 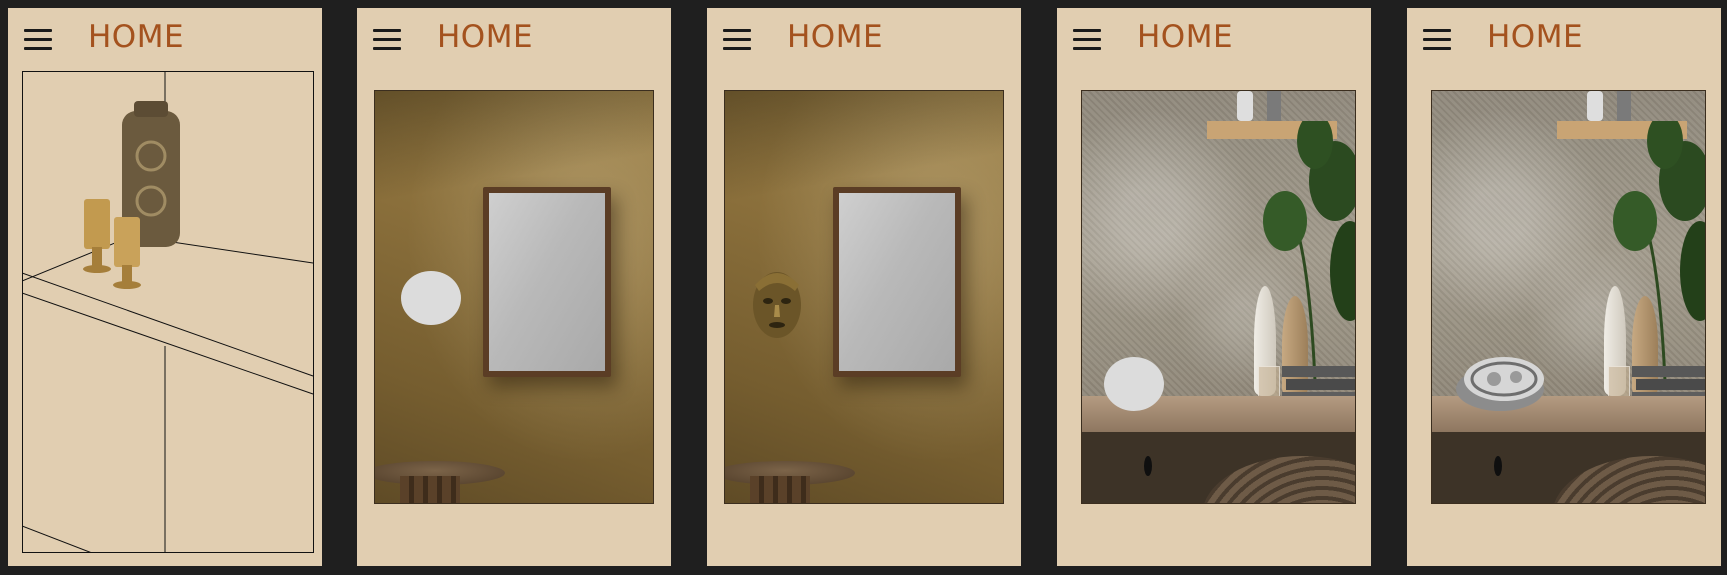 I want to click on vase-and-goblets-image, so click(x=131, y=195).